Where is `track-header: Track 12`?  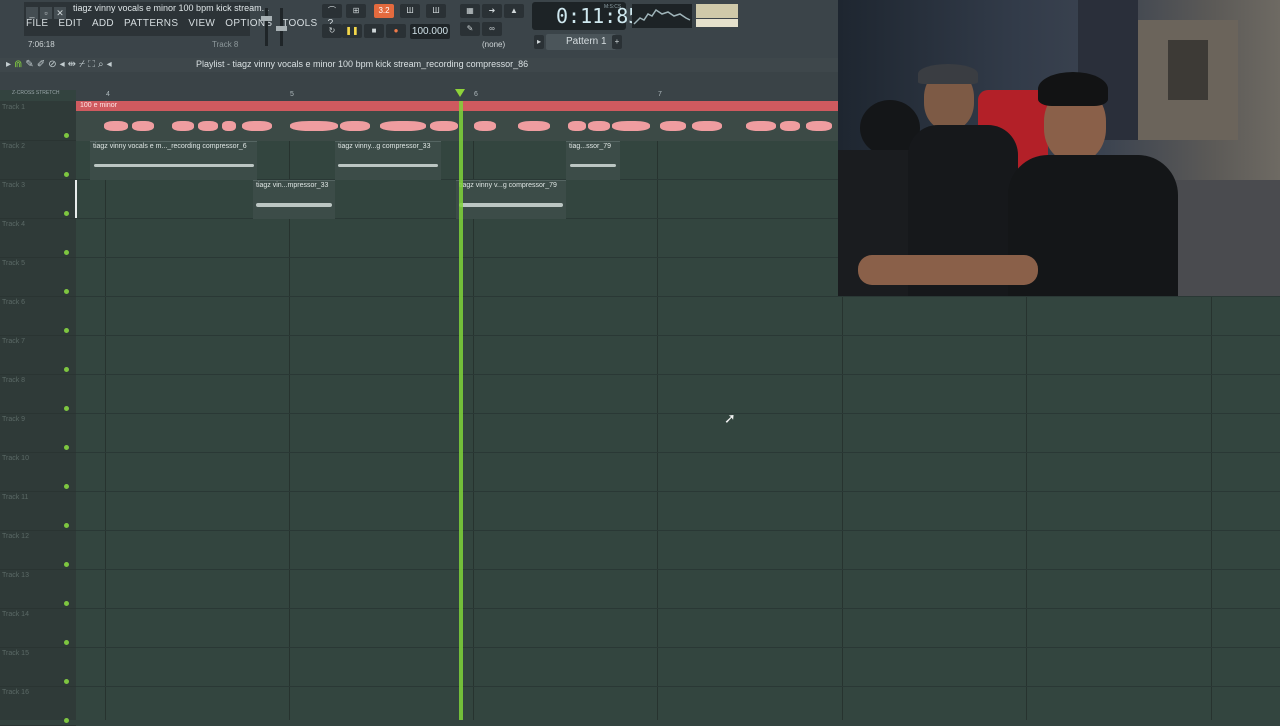
track-header: Track 12 is located at coordinates (38, 550).